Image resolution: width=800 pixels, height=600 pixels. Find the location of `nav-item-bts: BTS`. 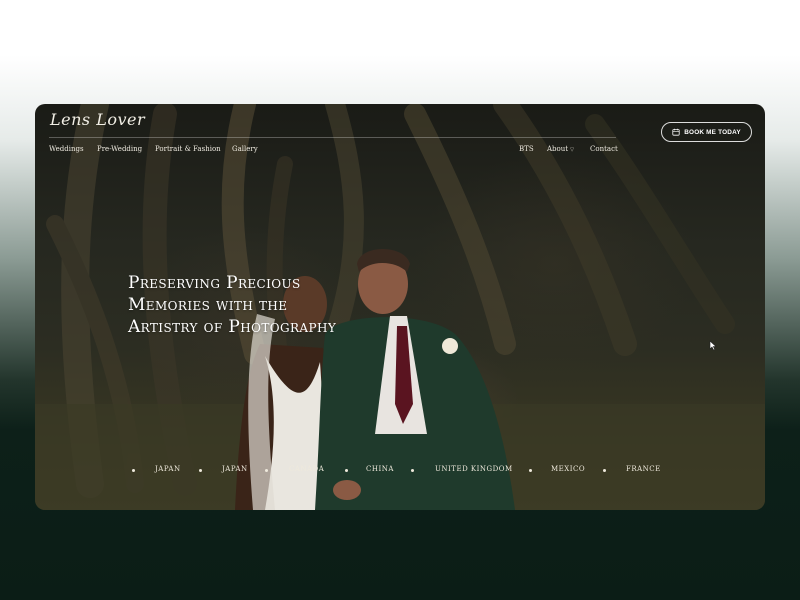

nav-item-bts: BTS is located at coordinates (526, 149).